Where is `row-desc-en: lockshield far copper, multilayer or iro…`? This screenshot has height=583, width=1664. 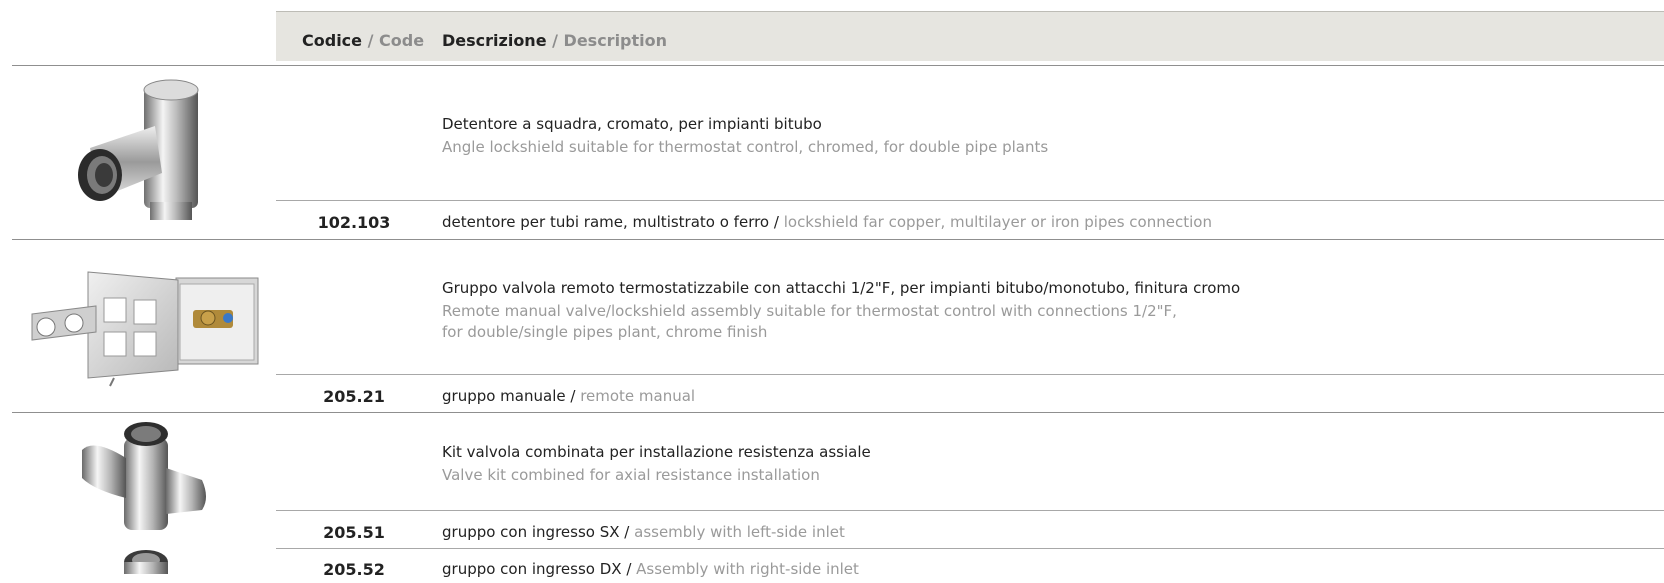
row-desc-en: lockshield far copper, multilayer or iro… is located at coordinates (997, 222).